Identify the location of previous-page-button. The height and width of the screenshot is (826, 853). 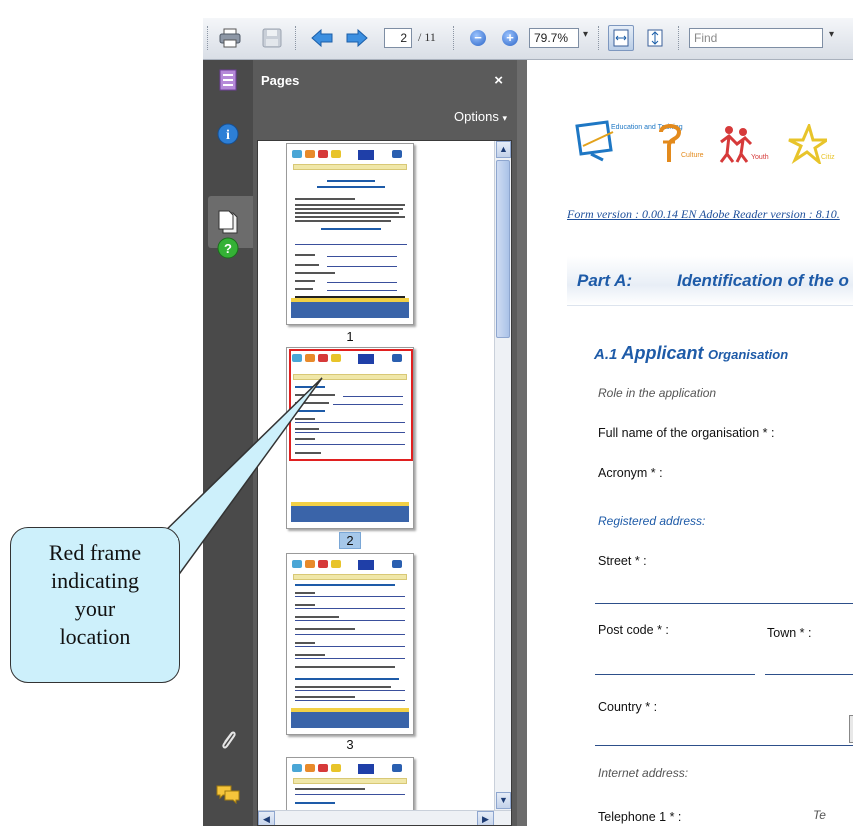
(322, 38).